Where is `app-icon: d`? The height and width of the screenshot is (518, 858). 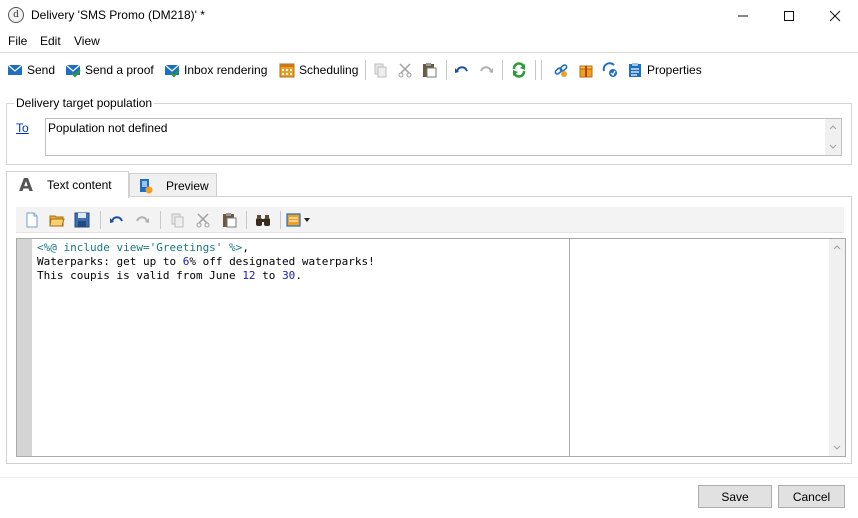 app-icon: d is located at coordinates (16, 15).